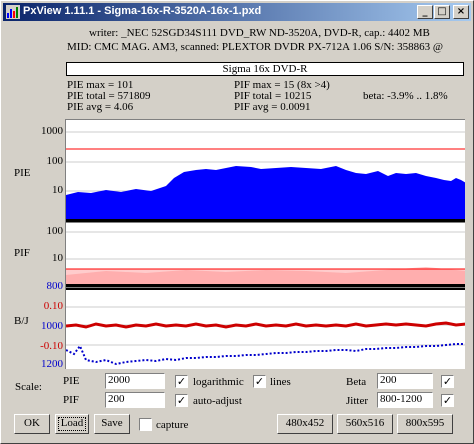 Image resolution: width=474 pixels, height=444 pixels. I want to click on scale-label: Scale:, so click(28, 387).